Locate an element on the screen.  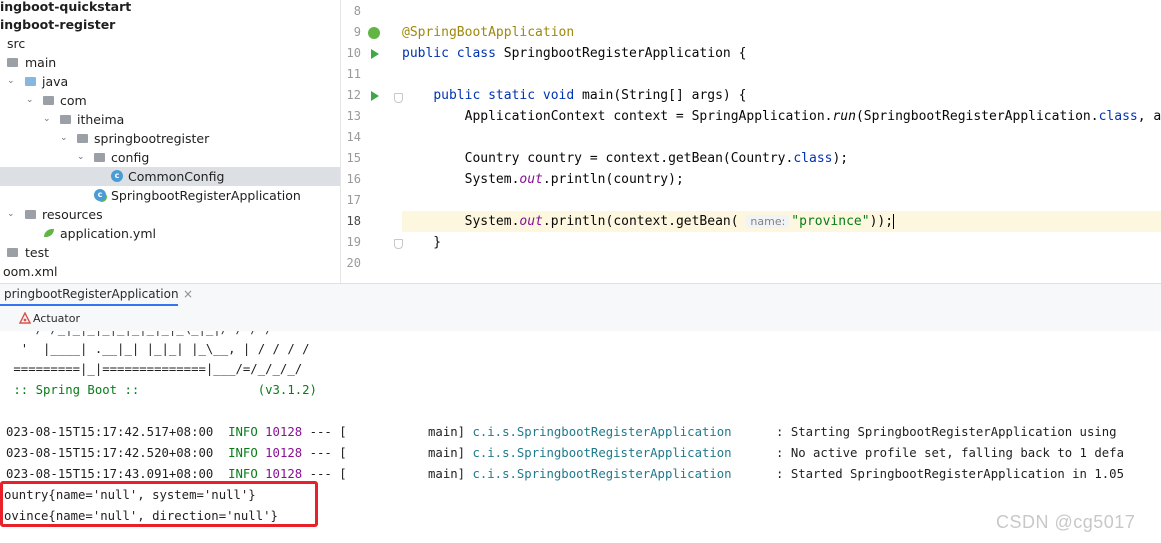
tree-item-label: com is located at coordinates (73, 100).